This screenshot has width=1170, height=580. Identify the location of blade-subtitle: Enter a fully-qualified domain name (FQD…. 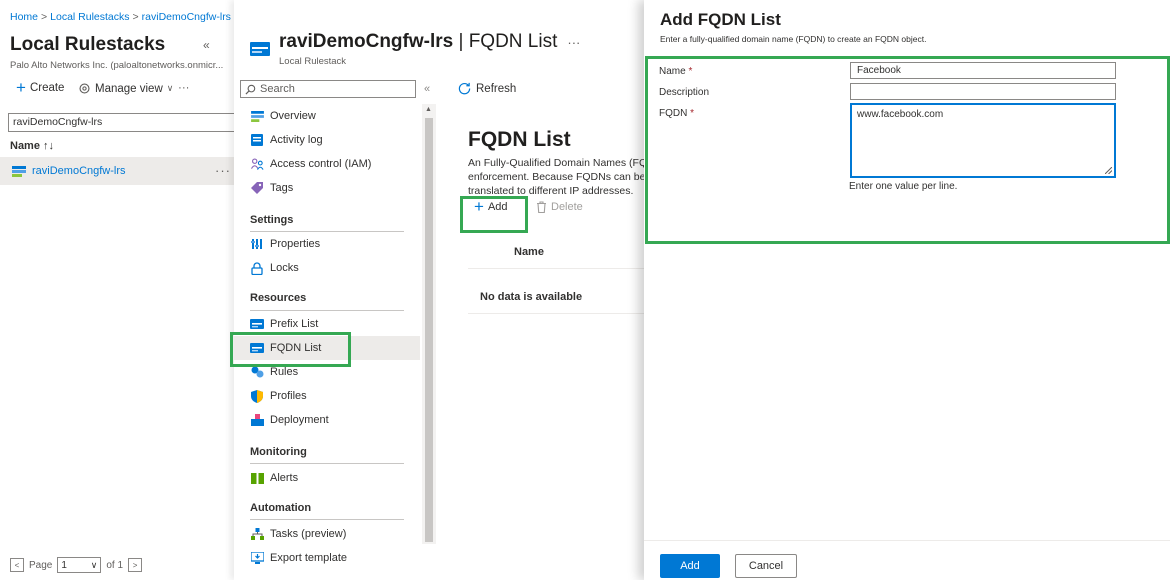
(793, 39).